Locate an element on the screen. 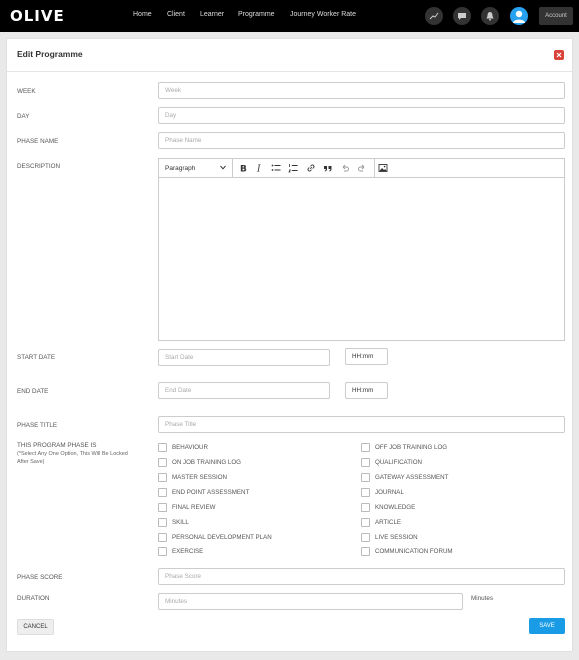  option-end-point-assessment: END POINT ASSESSMENT is located at coordinates (203, 492).